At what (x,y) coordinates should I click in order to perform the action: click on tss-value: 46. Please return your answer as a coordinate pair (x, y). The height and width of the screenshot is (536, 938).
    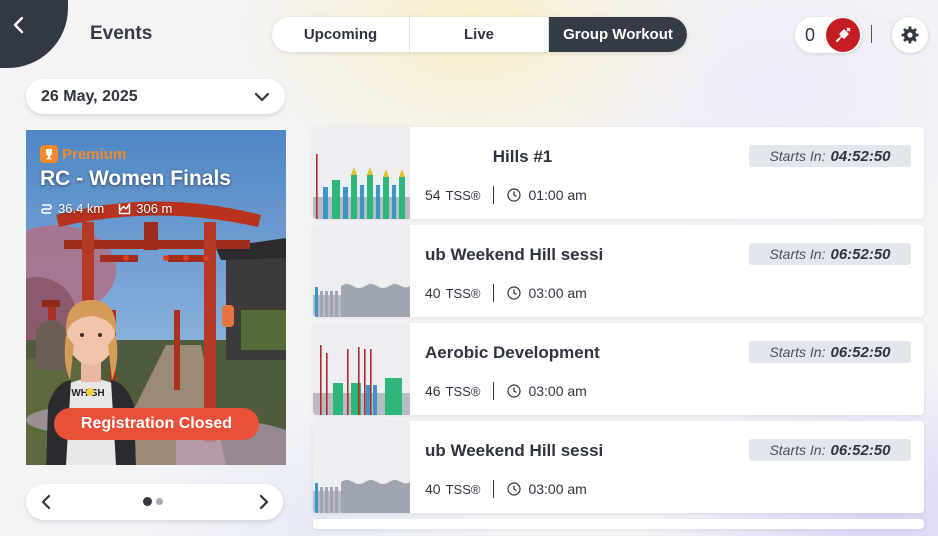
    Looking at the image, I should click on (433, 391).